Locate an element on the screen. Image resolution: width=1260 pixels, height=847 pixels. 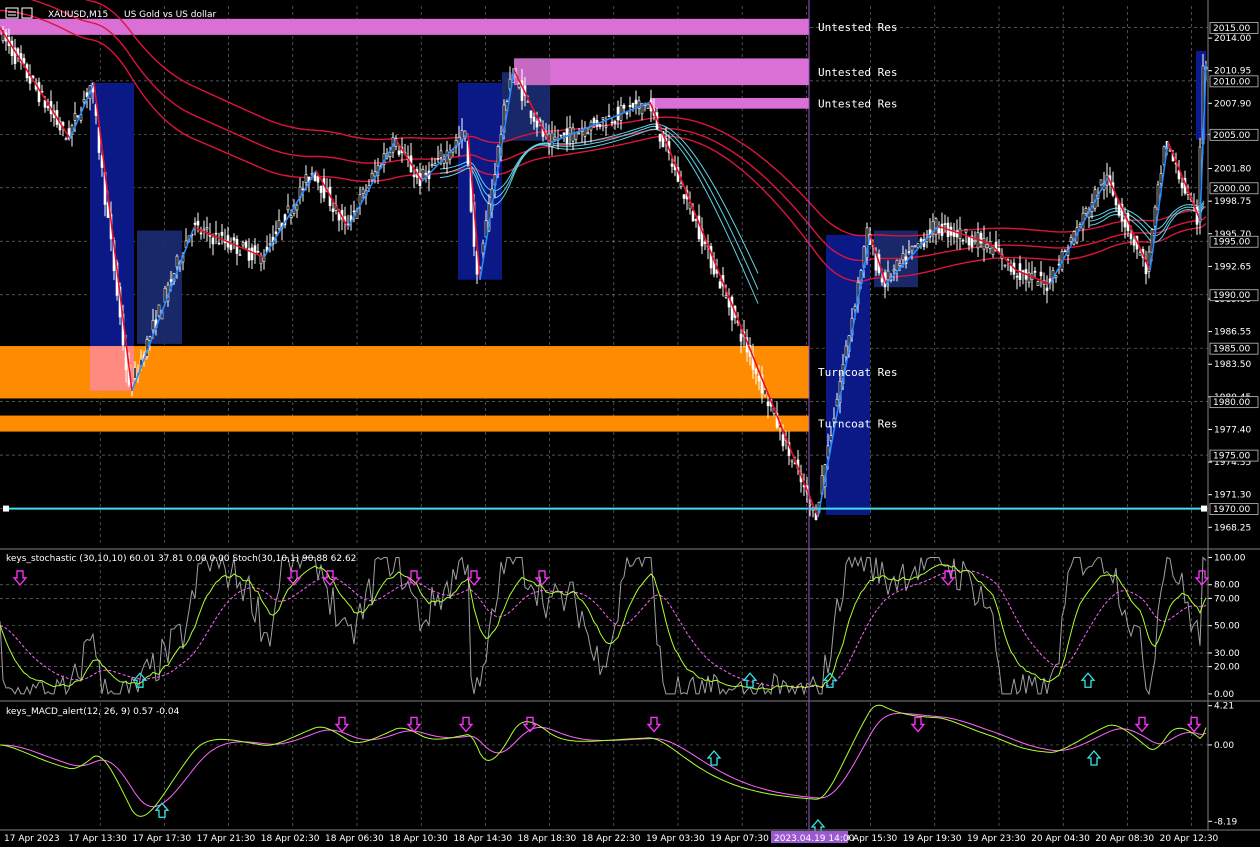
price-tag-label: 1995.00 is located at coordinates (1231, 243).